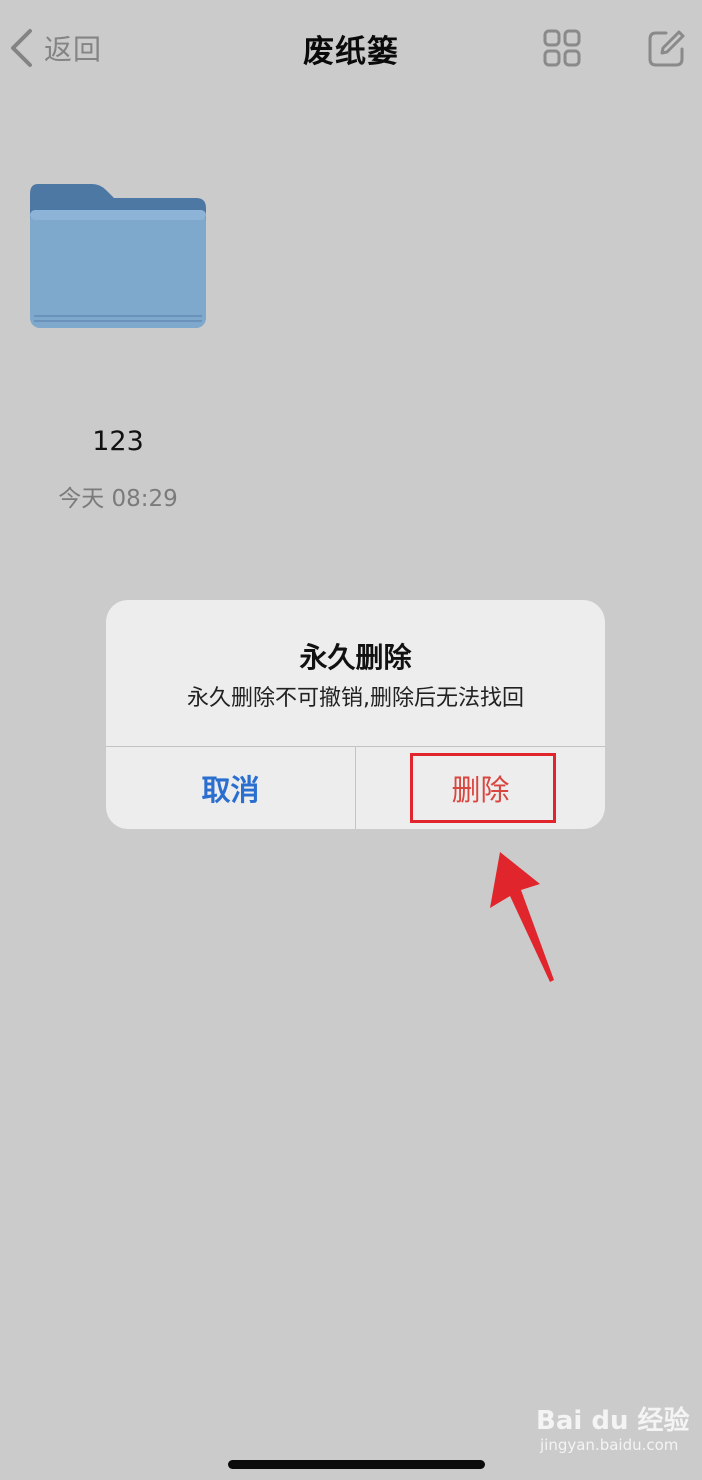 The width and height of the screenshot is (702, 1480). I want to click on dialog-title: 永久删除, so click(355, 657).